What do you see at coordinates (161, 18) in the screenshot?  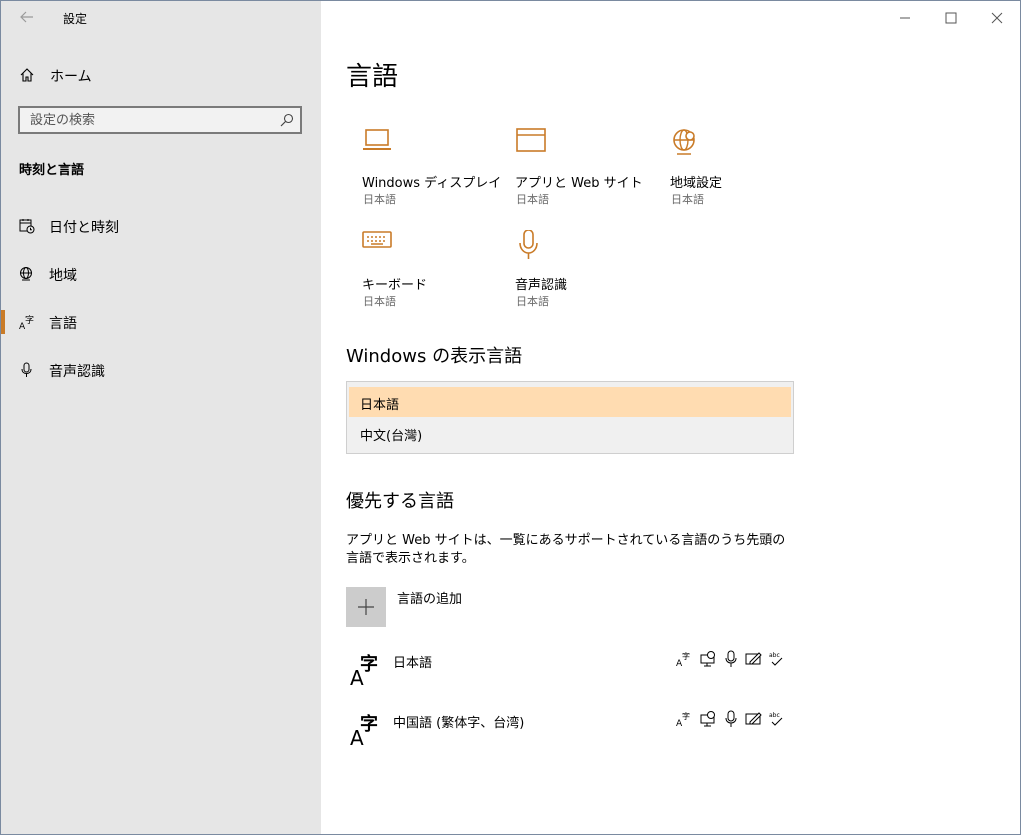 I see `title-bar: 設定` at bounding box center [161, 18].